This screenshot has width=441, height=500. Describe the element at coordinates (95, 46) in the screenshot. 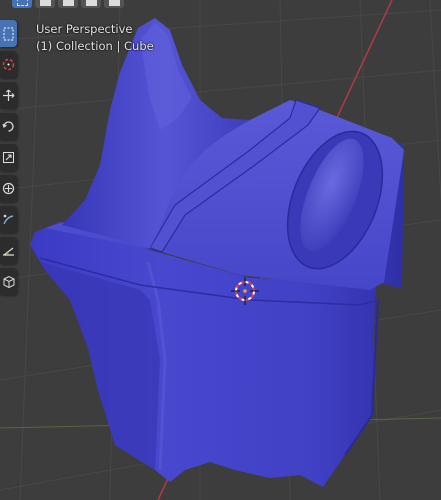

I see `collection-object-label: (1) Collection | Cube` at that location.